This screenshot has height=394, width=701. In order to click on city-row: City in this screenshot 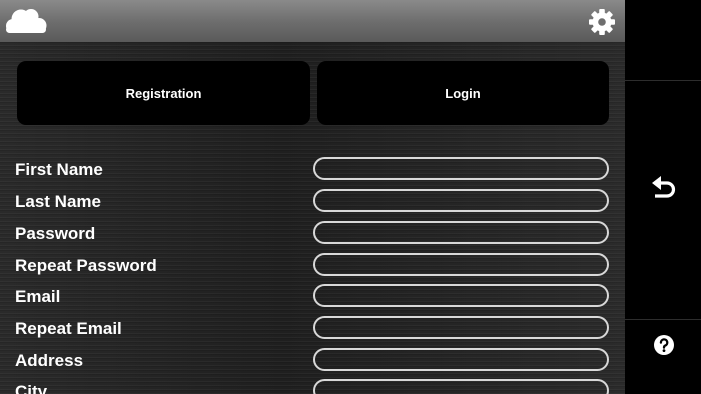, I will do `click(312, 386)`.